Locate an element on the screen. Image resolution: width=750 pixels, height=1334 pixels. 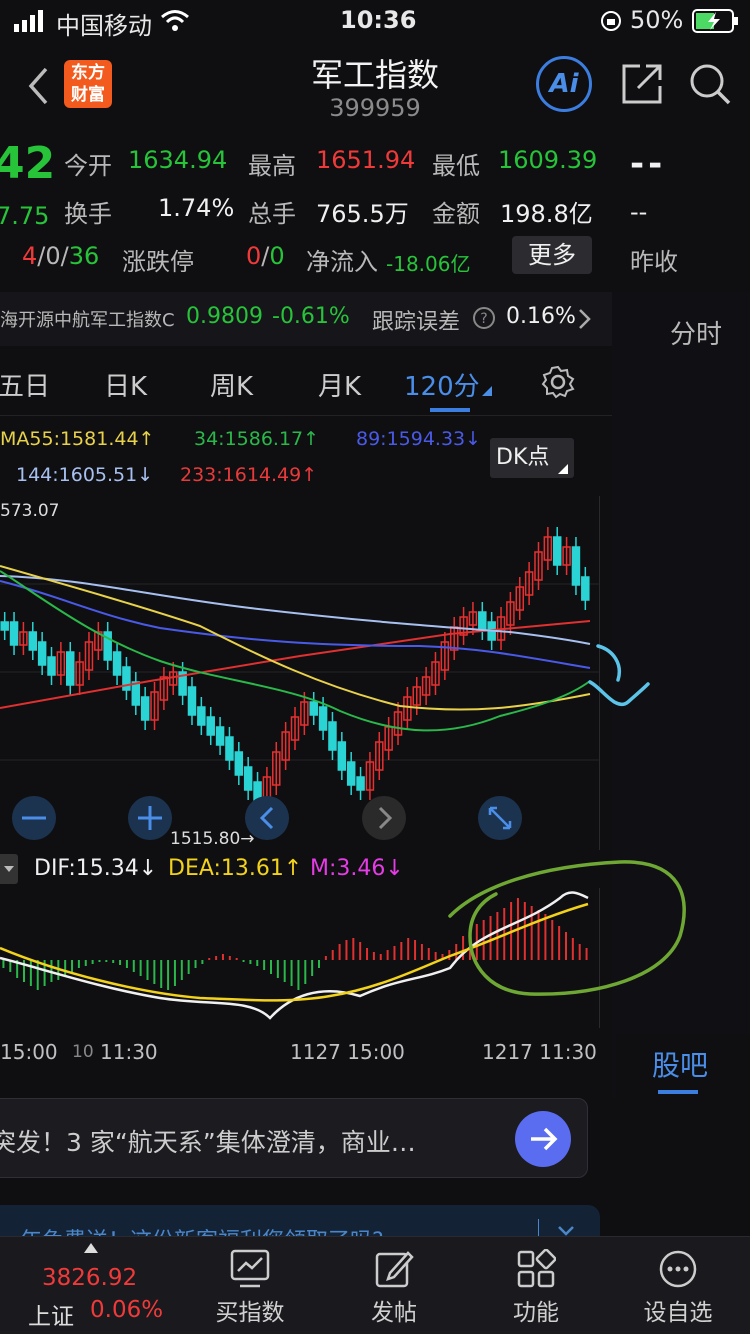
dif-label: DIF:15.34↓ is located at coordinates (96, 868).